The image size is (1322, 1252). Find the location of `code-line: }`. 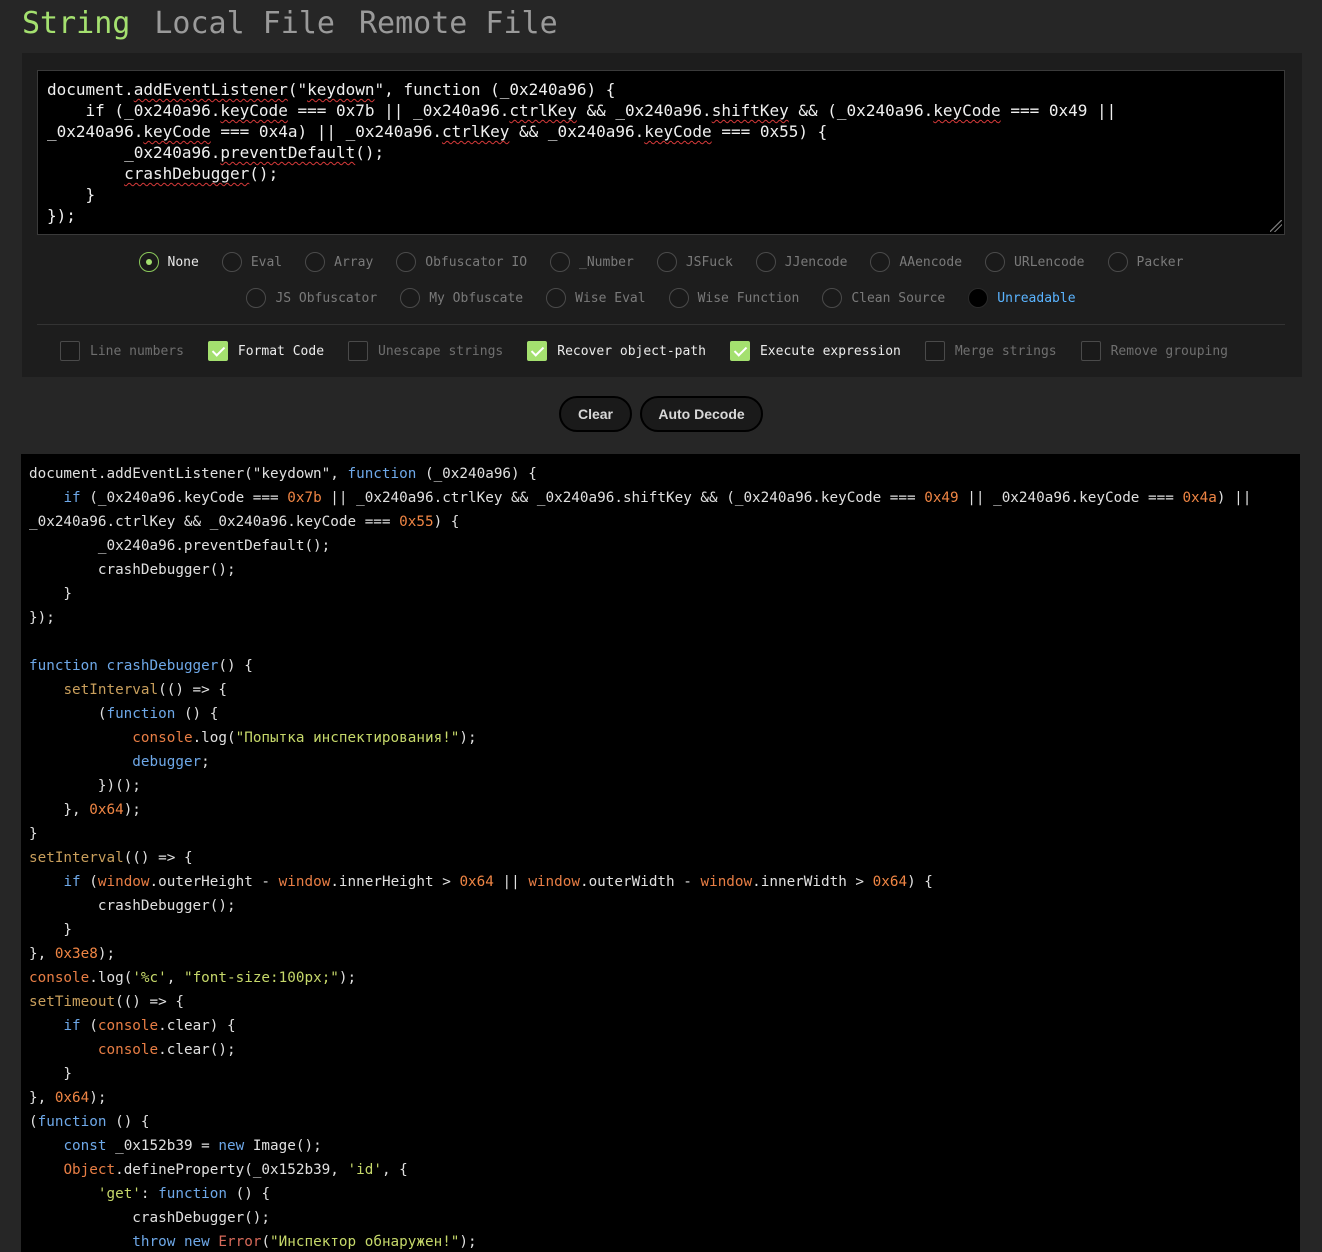

code-line: } is located at coordinates (660, 594).